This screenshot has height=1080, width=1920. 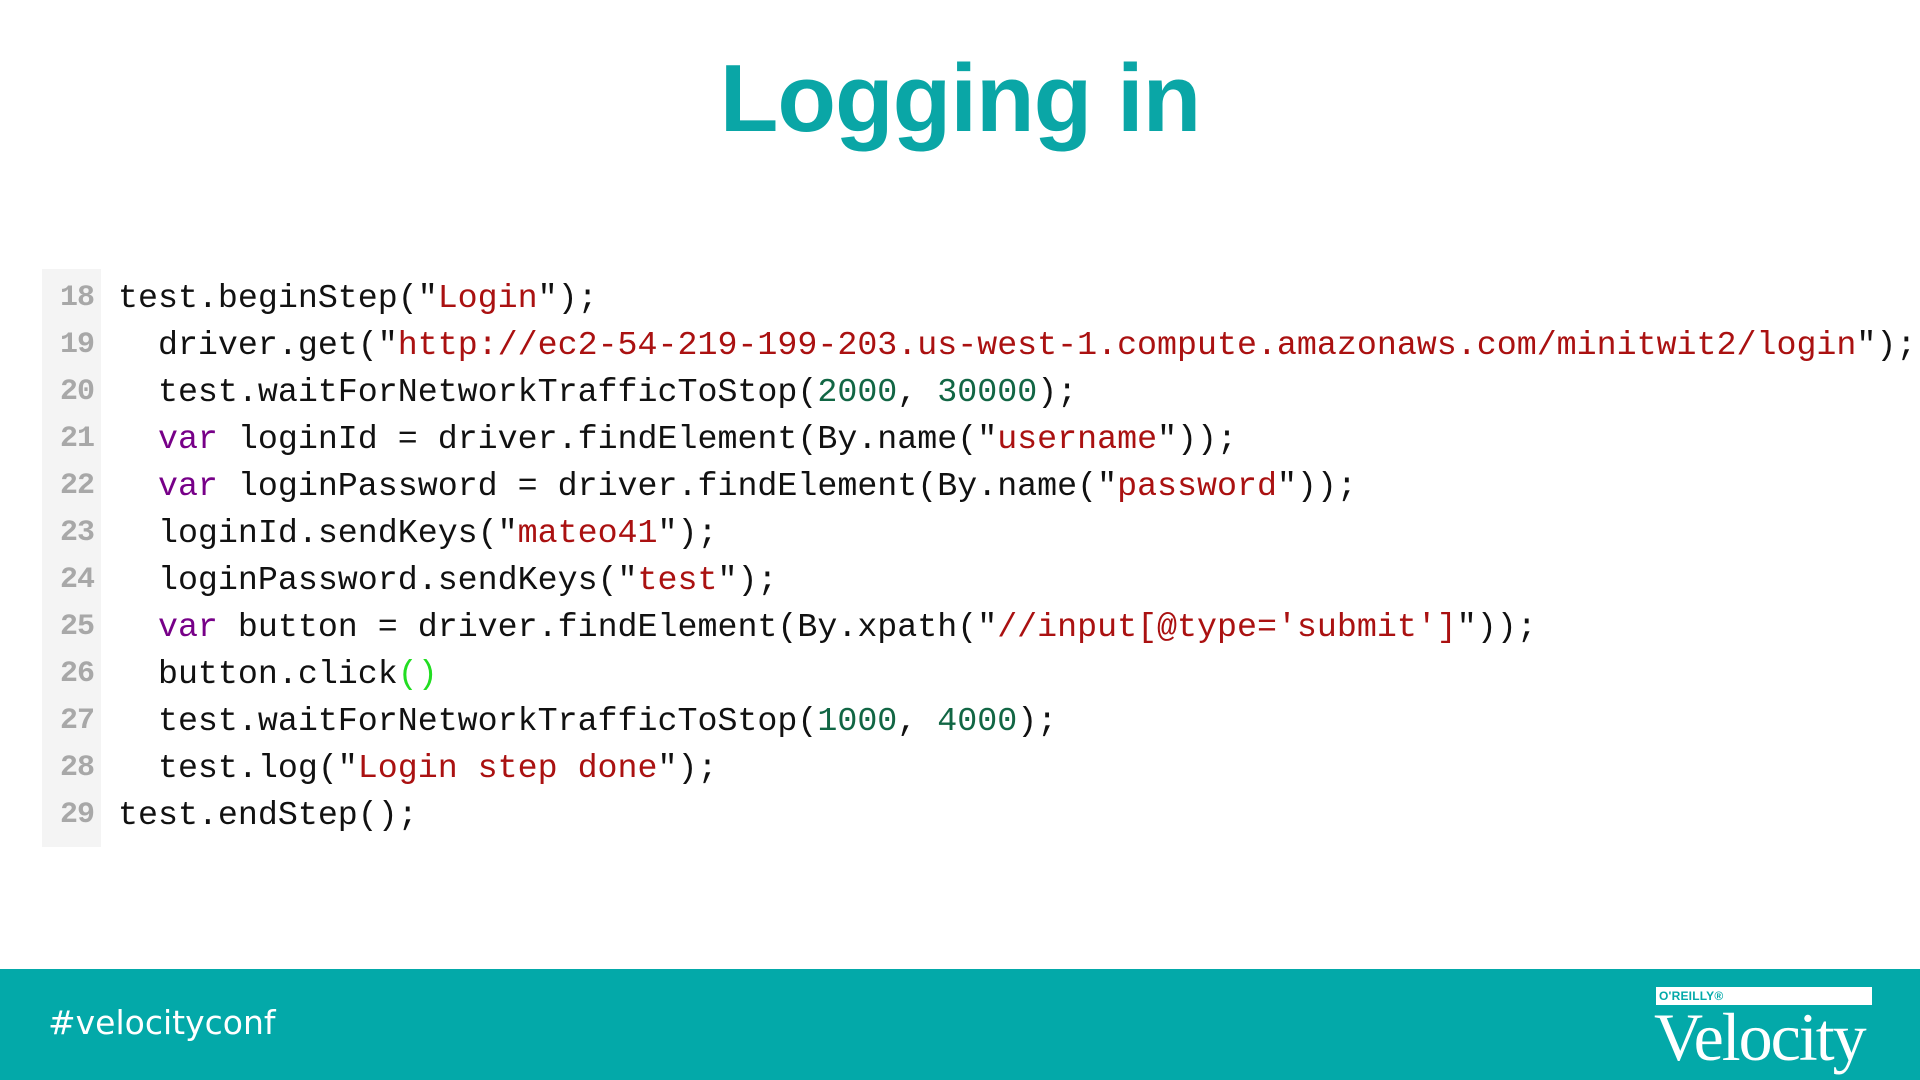 I want to click on slide-title: Logging in, so click(x=960, y=98).